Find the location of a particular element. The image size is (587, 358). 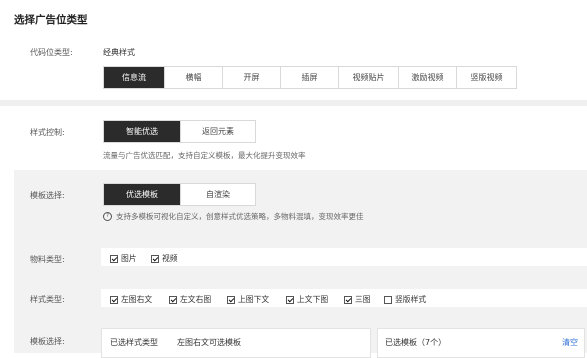

self-render-option: 自渲染 is located at coordinates (217, 194).